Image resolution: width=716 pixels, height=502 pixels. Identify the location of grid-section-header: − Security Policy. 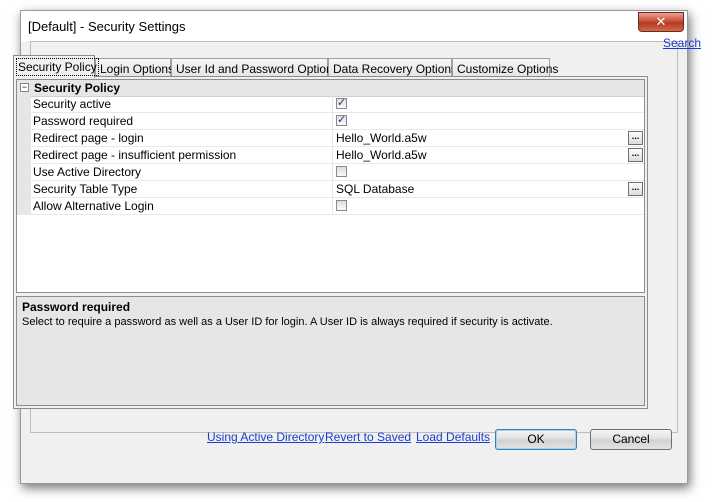
(330, 88).